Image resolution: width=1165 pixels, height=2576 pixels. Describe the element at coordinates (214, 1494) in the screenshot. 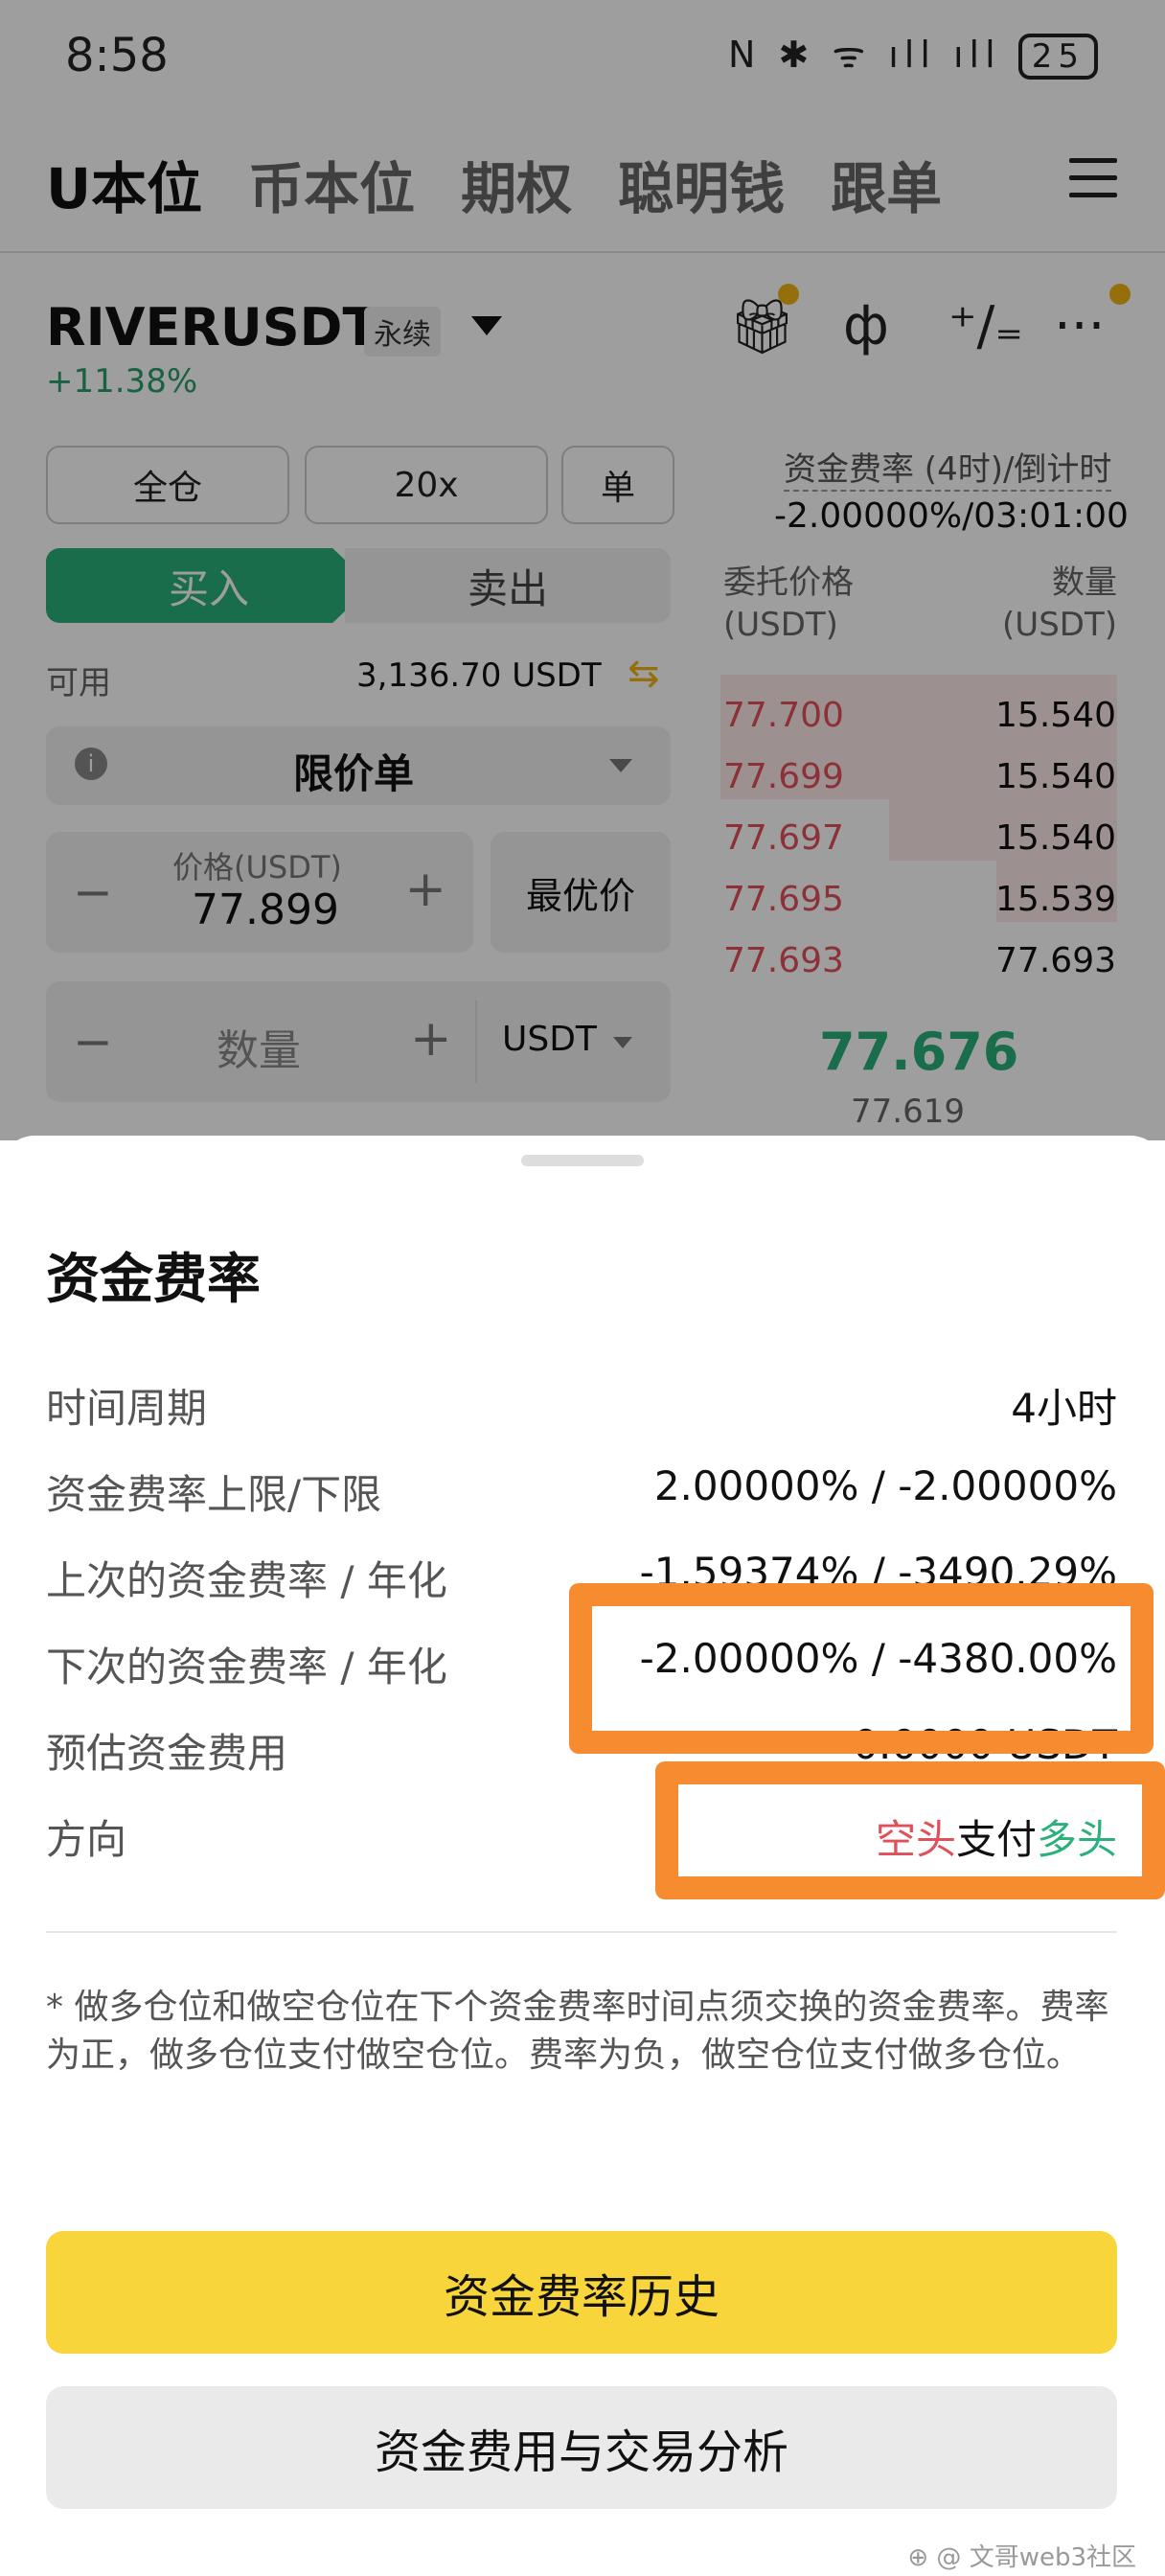

I see `row-label-cap-floor: 资金费率上限/下限` at that location.